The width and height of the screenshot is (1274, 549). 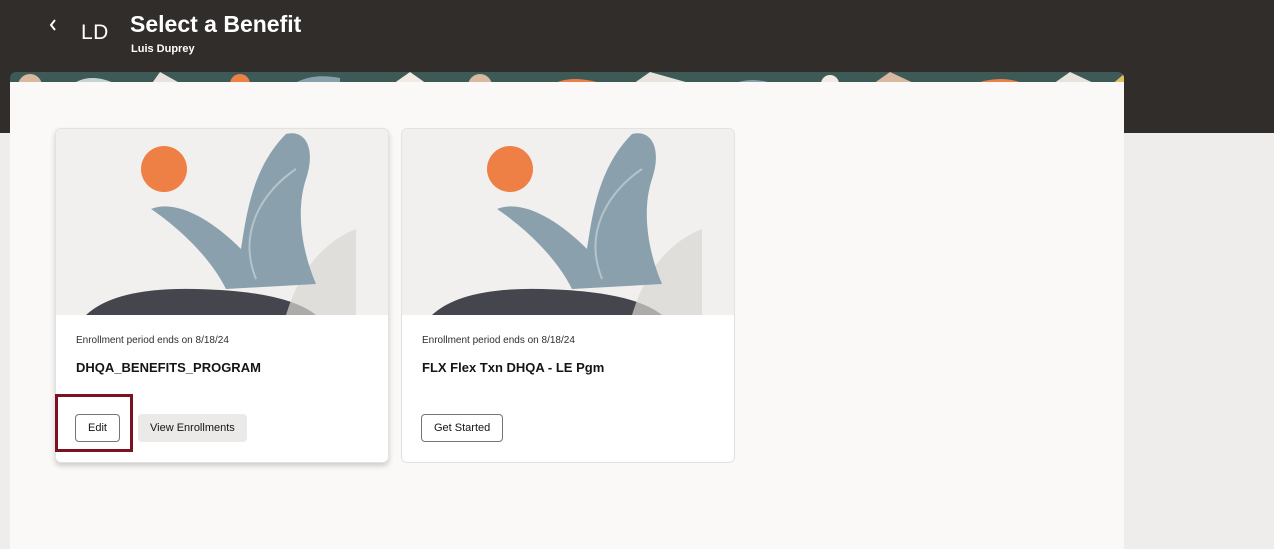 I want to click on page-title: Select a Benefit, so click(x=216, y=24).